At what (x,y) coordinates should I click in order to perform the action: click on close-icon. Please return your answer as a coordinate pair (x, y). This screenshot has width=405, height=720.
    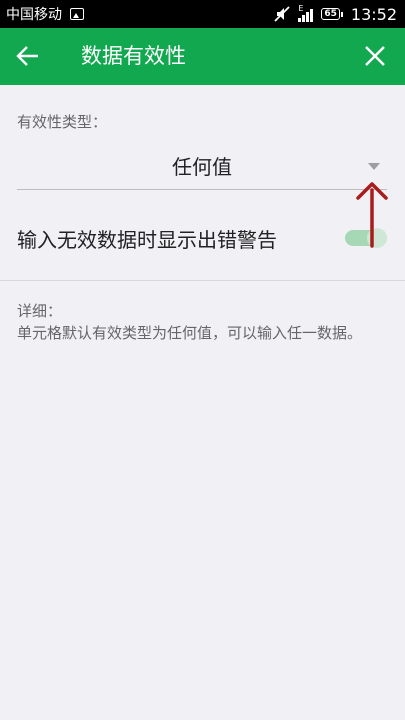
    Looking at the image, I should click on (375, 56).